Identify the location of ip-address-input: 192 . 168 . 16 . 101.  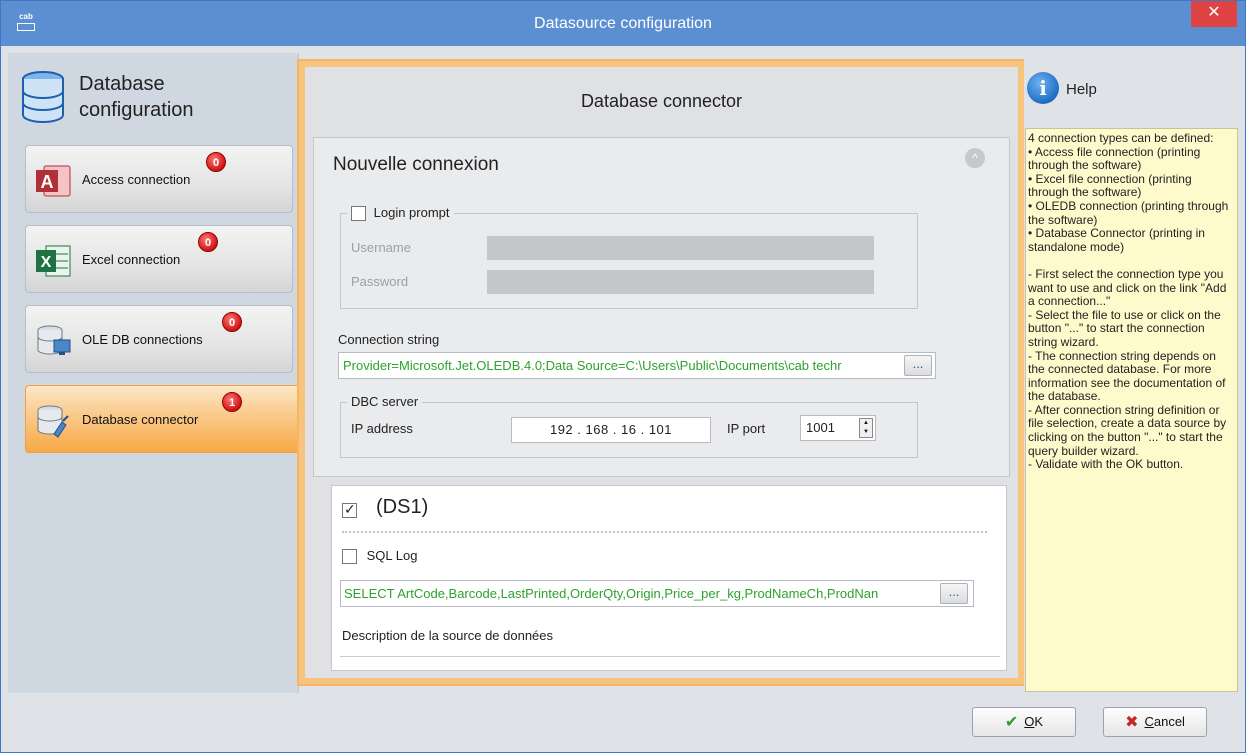
(611, 430).